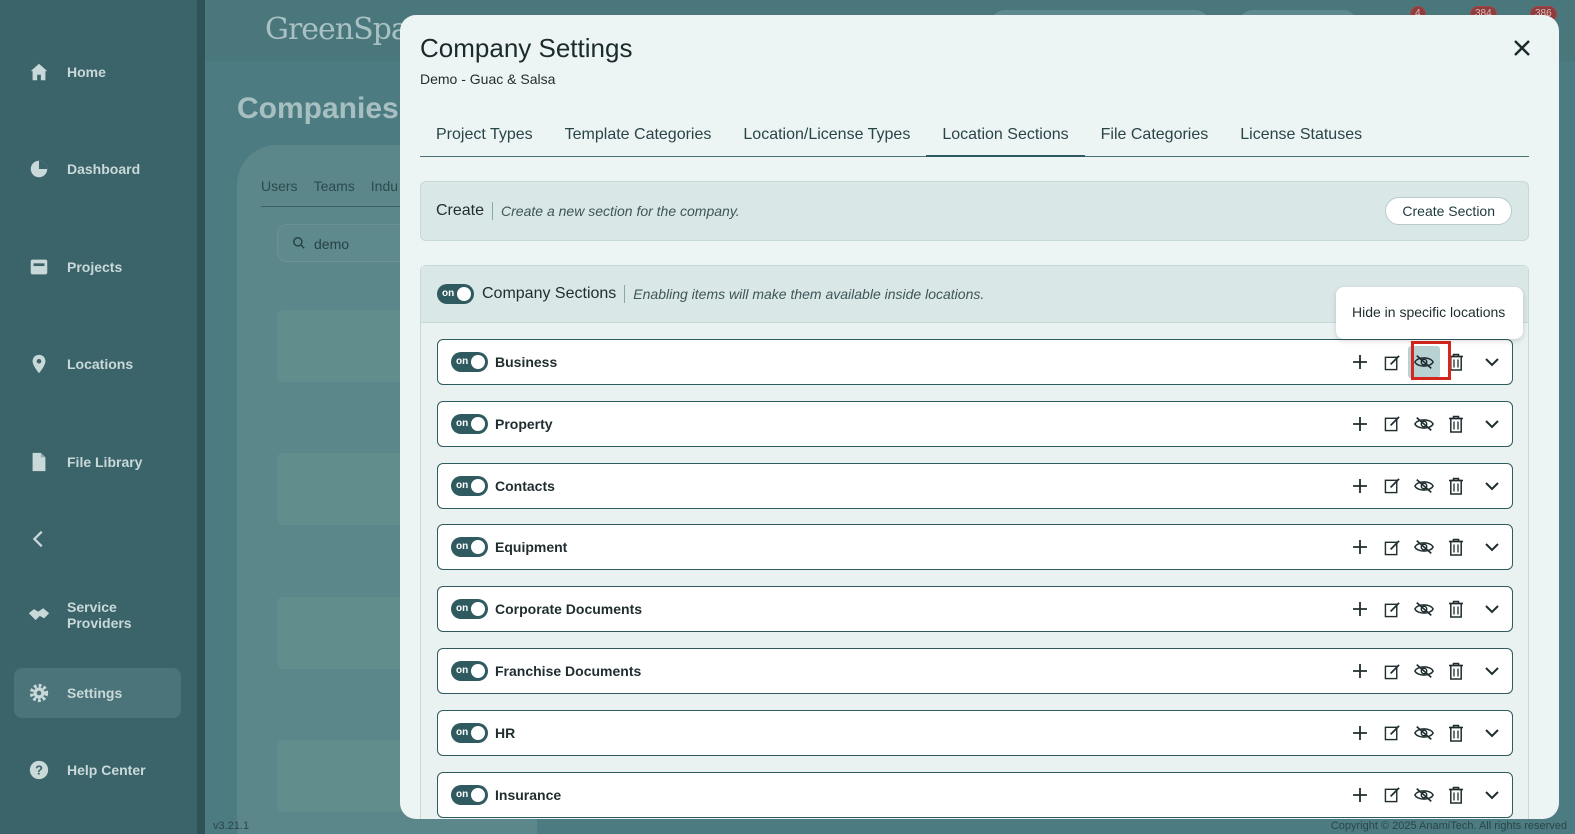  I want to click on pie-chart-icon, so click(39, 169).